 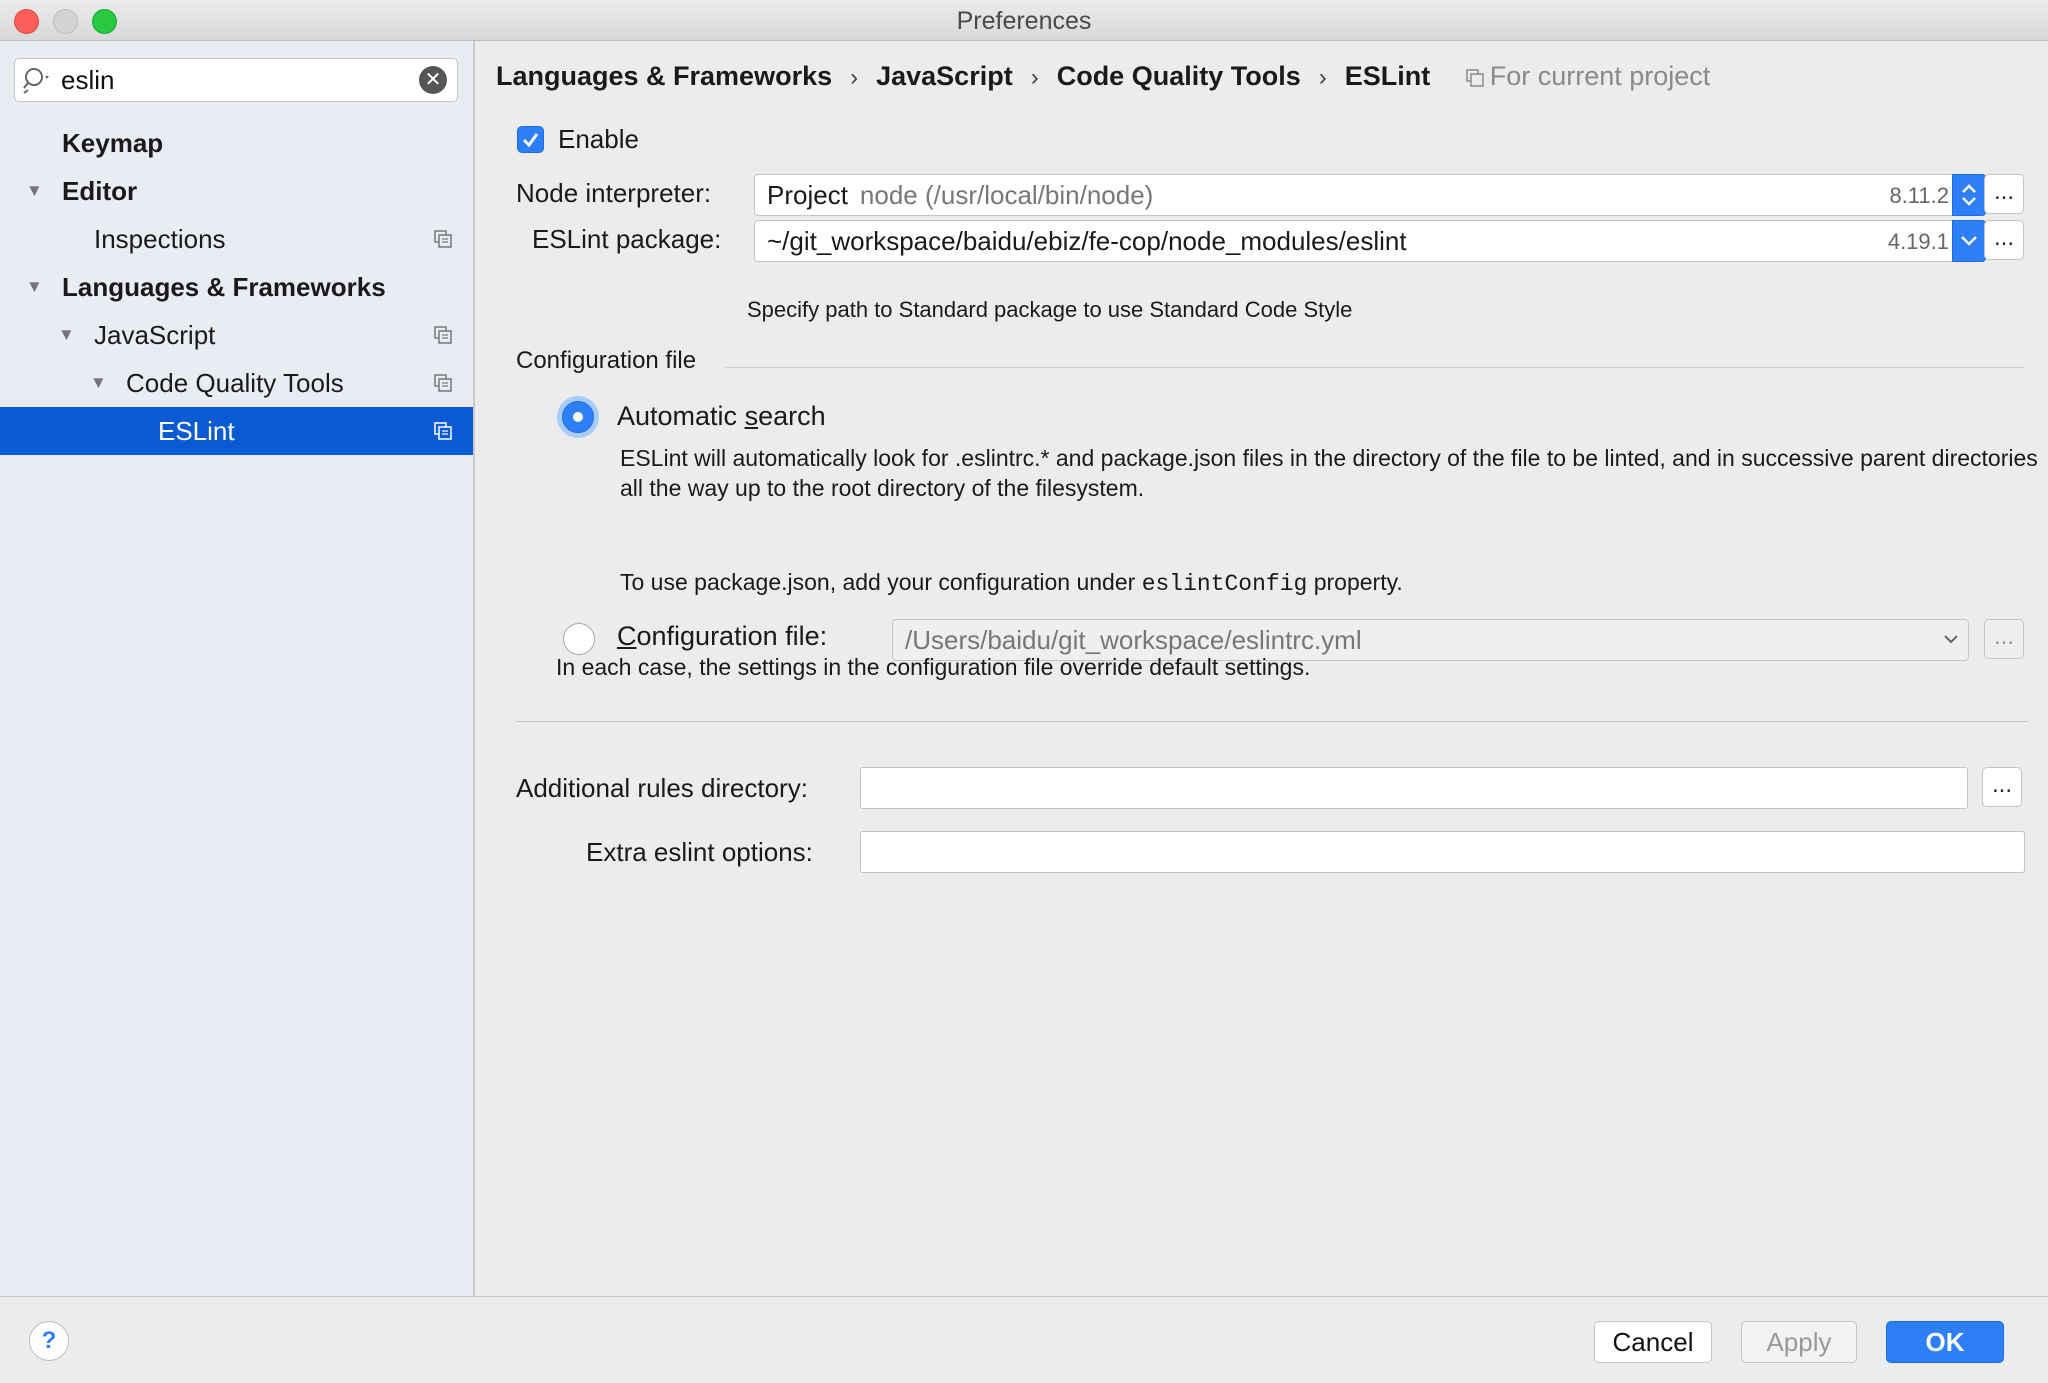 What do you see at coordinates (1918, 241) in the screenshot?
I see `eslint-package-version: 4.19.1` at bounding box center [1918, 241].